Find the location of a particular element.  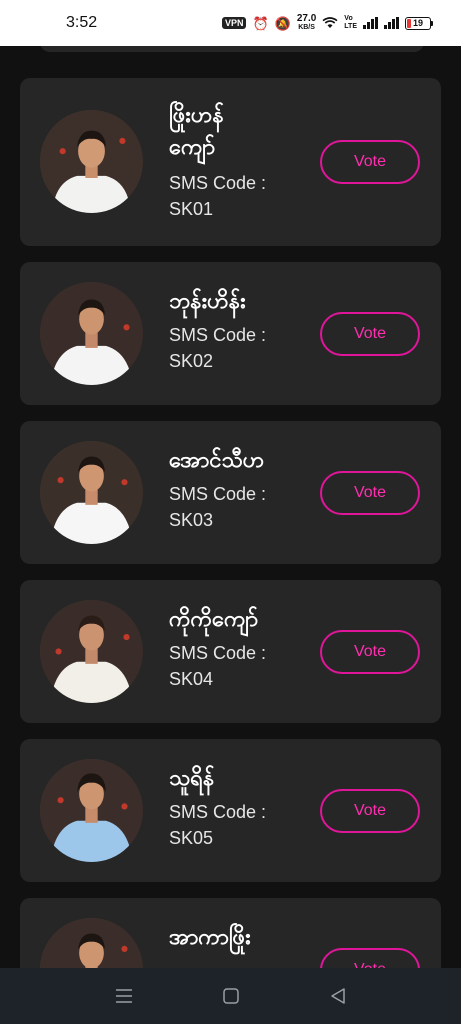

status-icons: VPN ⏰ 🔕 27.0 KB/S Vo LTE 19 is located at coordinates (327, 23).